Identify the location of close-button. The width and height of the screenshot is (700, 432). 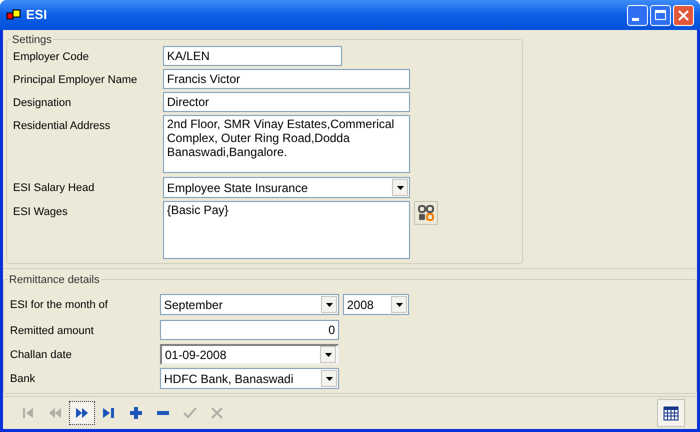
(683, 15).